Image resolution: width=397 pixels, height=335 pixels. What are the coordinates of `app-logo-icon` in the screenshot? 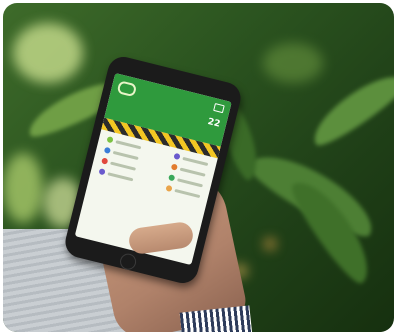 It's located at (127, 89).